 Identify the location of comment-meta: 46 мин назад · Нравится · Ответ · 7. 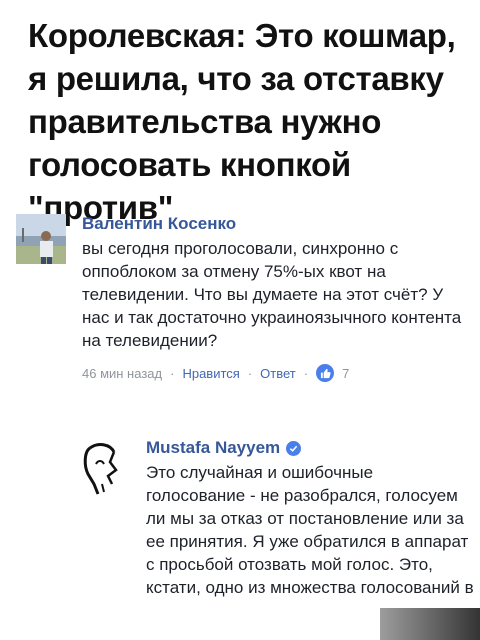
(272, 373).